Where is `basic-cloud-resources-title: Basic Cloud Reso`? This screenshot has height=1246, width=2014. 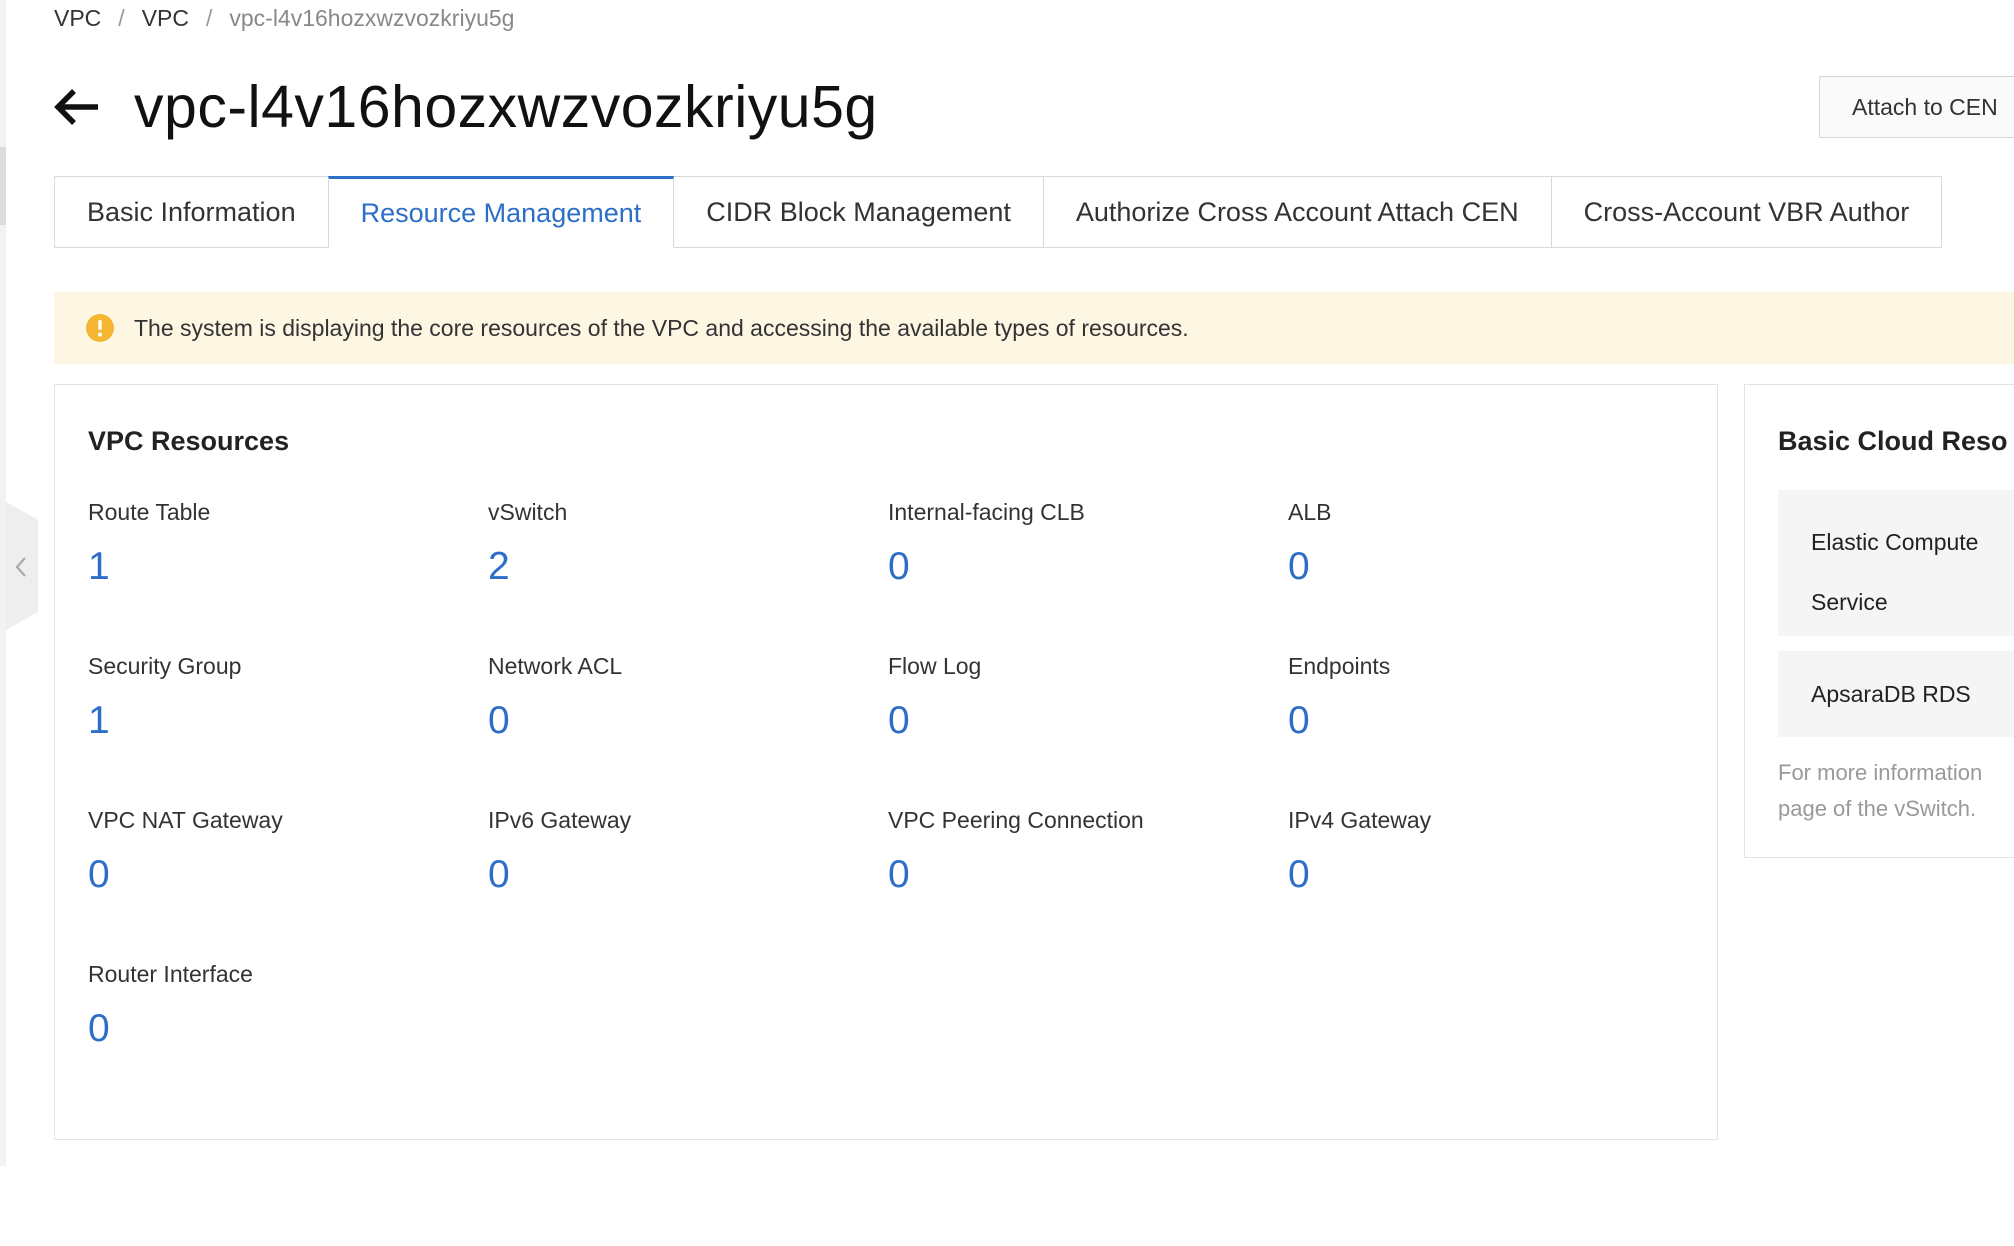 basic-cloud-resources-title: Basic Cloud Reso is located at coordinates (1893, 441).